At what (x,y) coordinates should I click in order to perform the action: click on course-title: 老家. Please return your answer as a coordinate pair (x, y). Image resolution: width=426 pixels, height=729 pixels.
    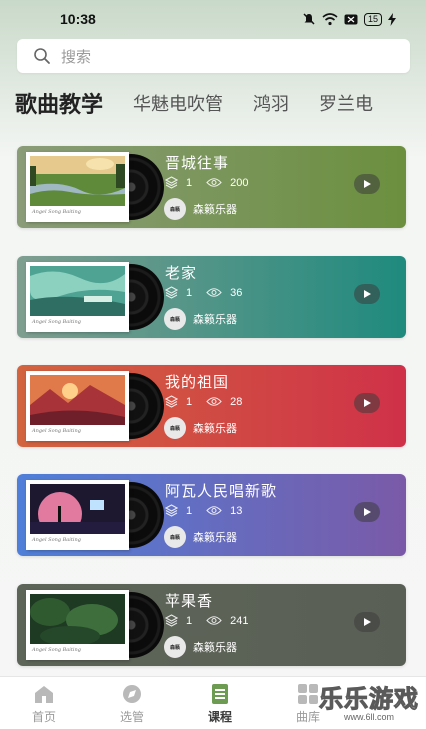
    Looking at the image, I should click on (181, 273).